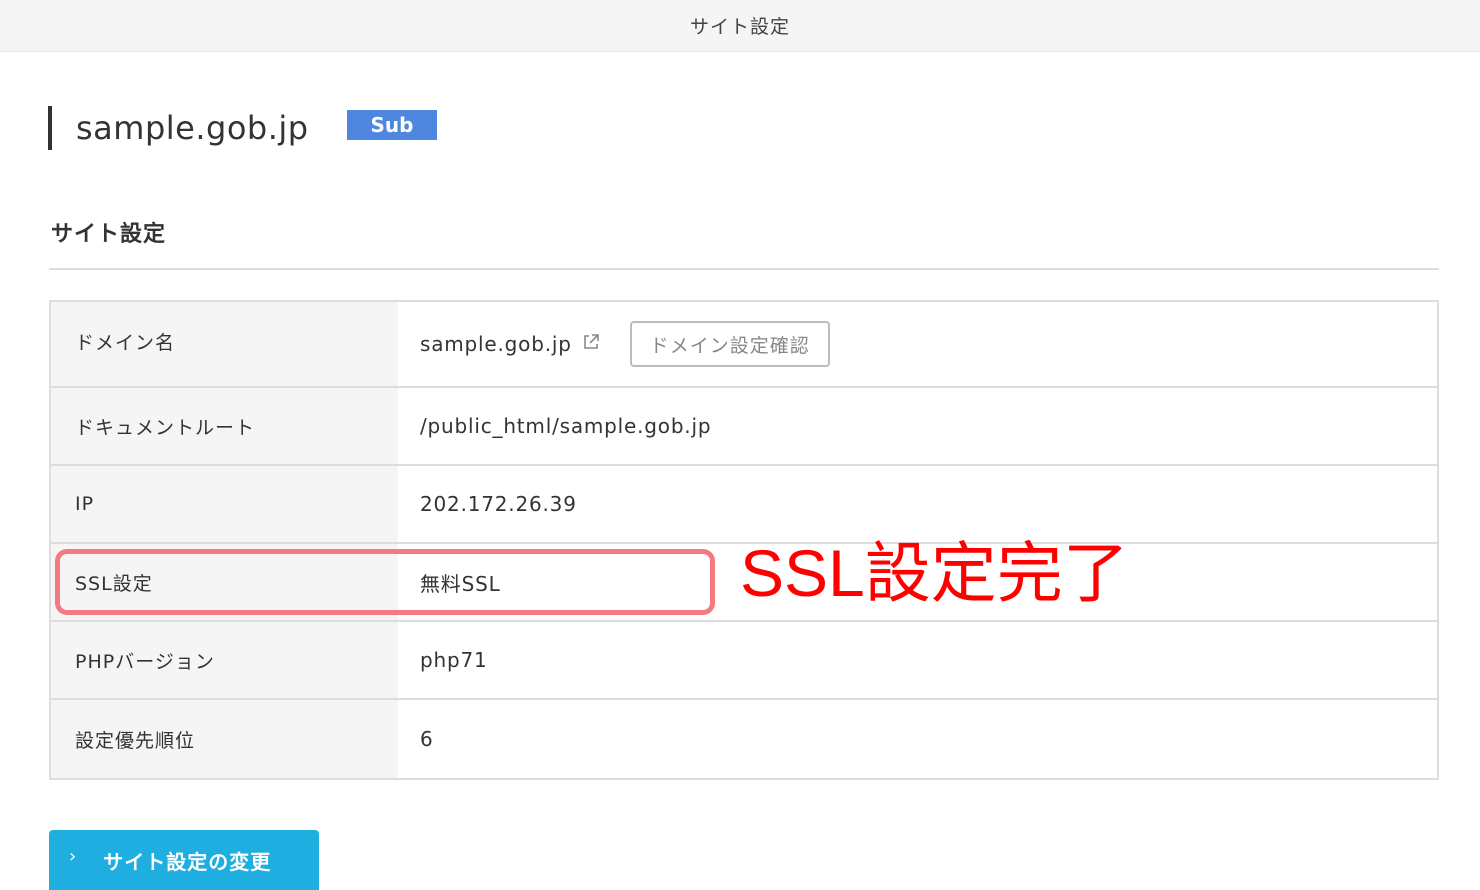  What do you see at coordinates (392, 125) in the screenshot?
I see `sub-domain-badge: Sub` at bounding box center [392, 125].